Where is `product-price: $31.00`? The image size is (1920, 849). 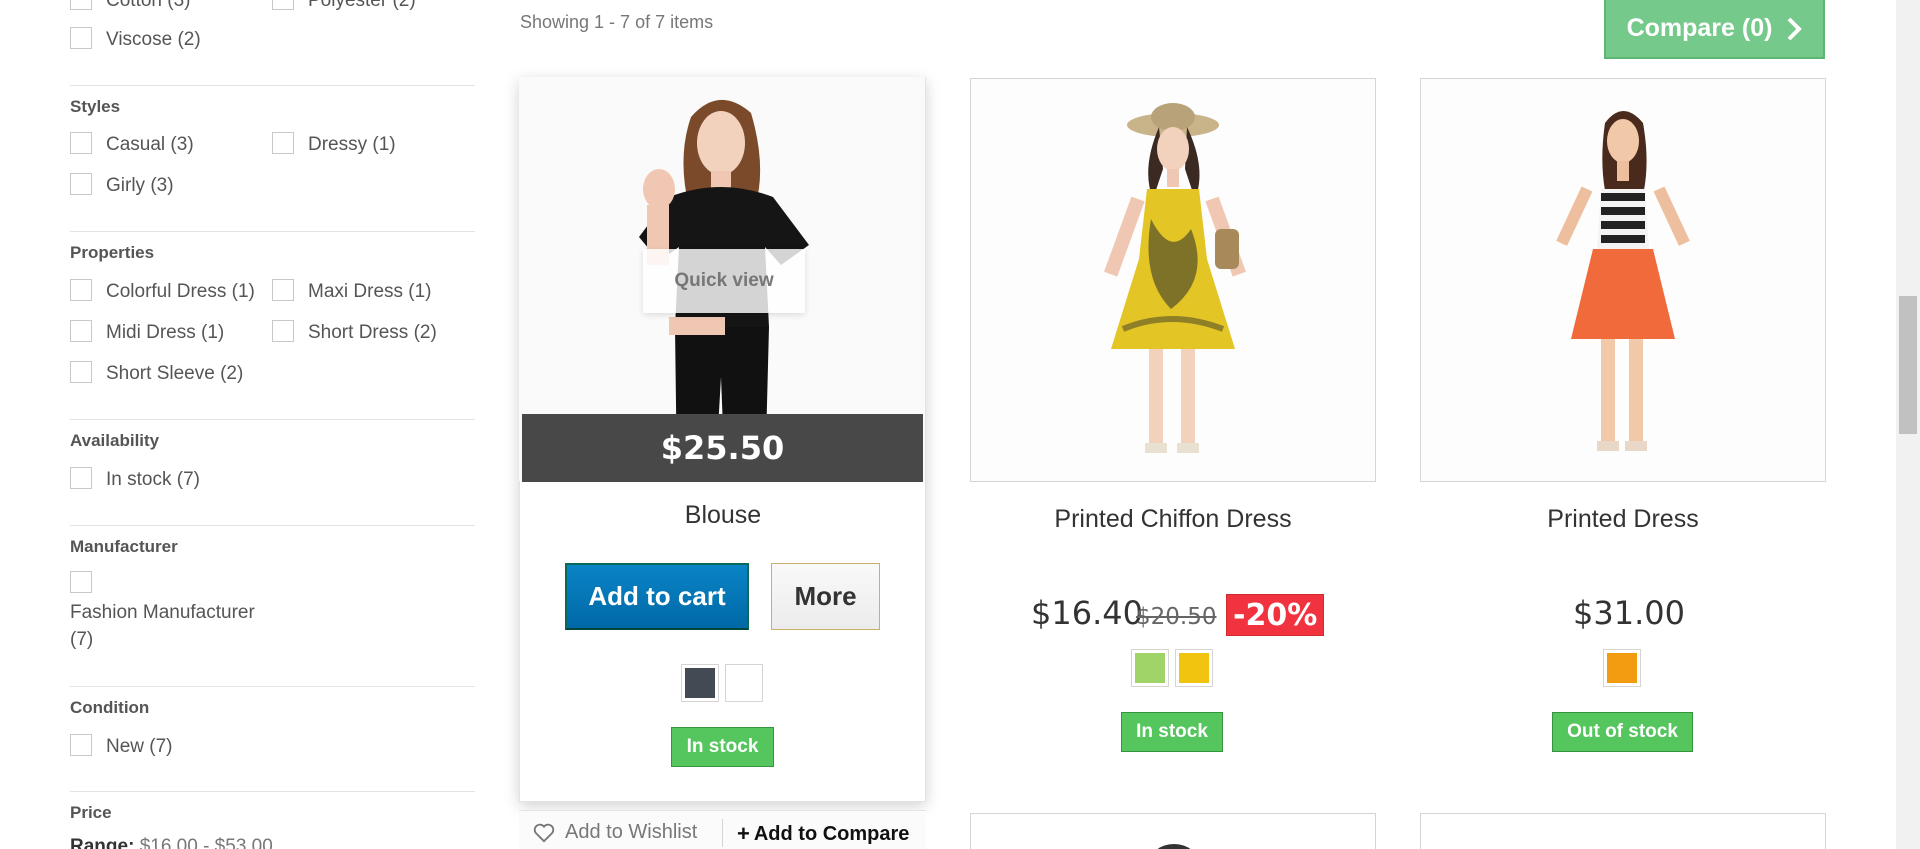
product-price: $31.00 is located at coordinates (1629, 613).